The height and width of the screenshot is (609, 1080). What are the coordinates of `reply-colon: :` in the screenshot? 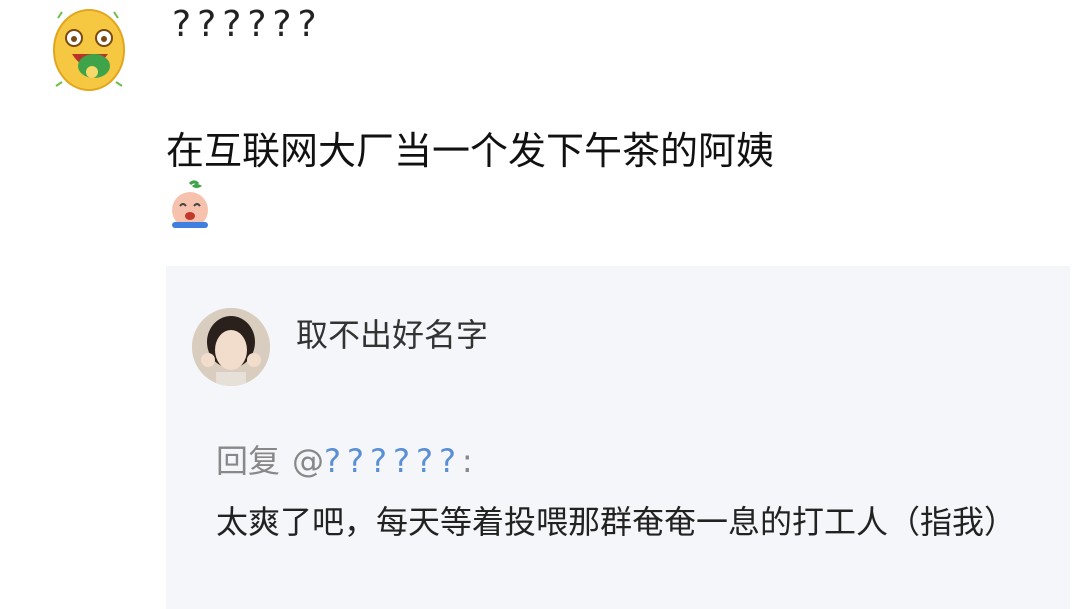 It's located at (467, 461).